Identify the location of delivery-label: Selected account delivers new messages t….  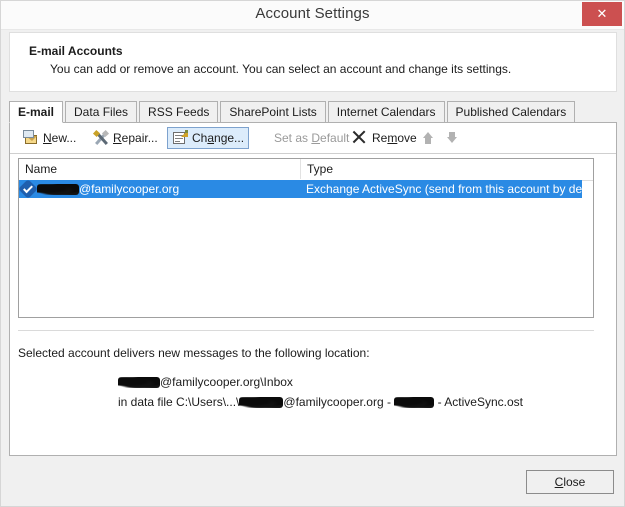
(194, 353).